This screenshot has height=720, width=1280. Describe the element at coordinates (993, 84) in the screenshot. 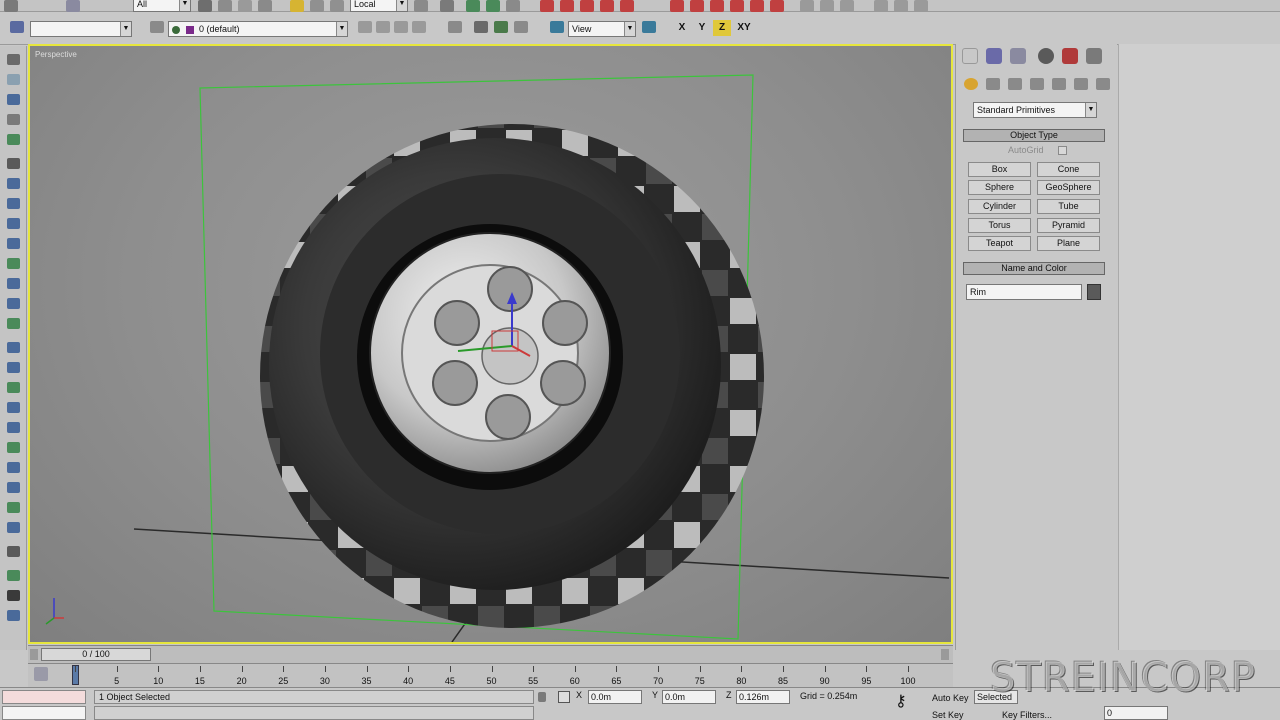

I see `shapes-icon` at that location.